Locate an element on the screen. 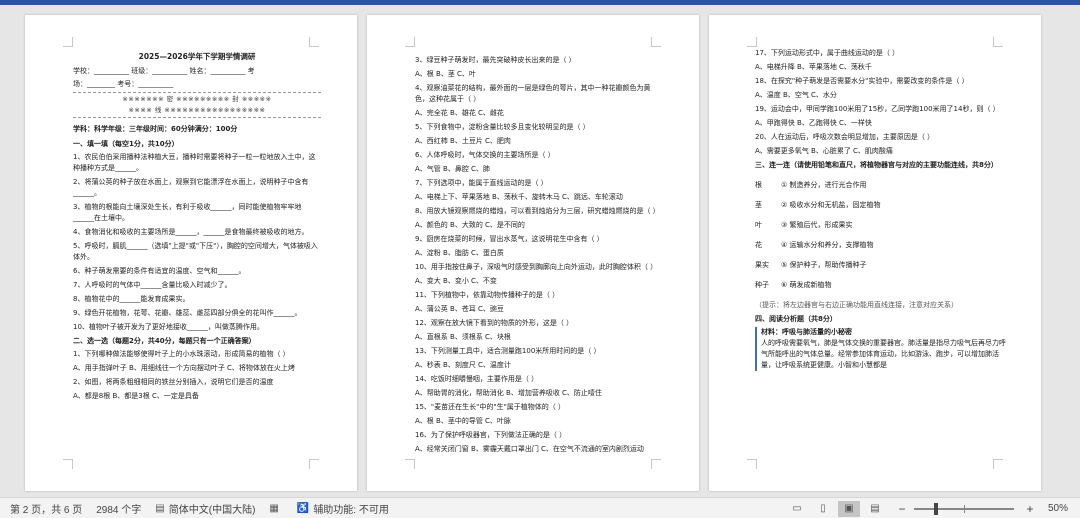  answer-options: A、甲跑得快 B、乙跑得快 C、一样快 is located at coordinates (813, 123).